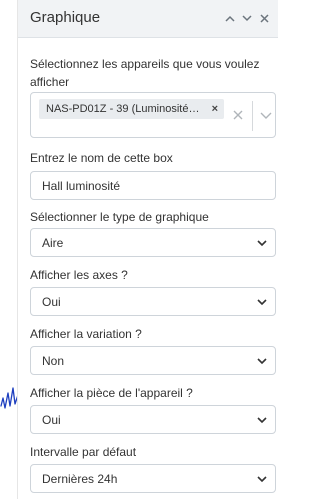  Describe the element at coordinates (79, 275) in the screenshot. I see `show-axes-label: Afficher les axes ?` at that location.